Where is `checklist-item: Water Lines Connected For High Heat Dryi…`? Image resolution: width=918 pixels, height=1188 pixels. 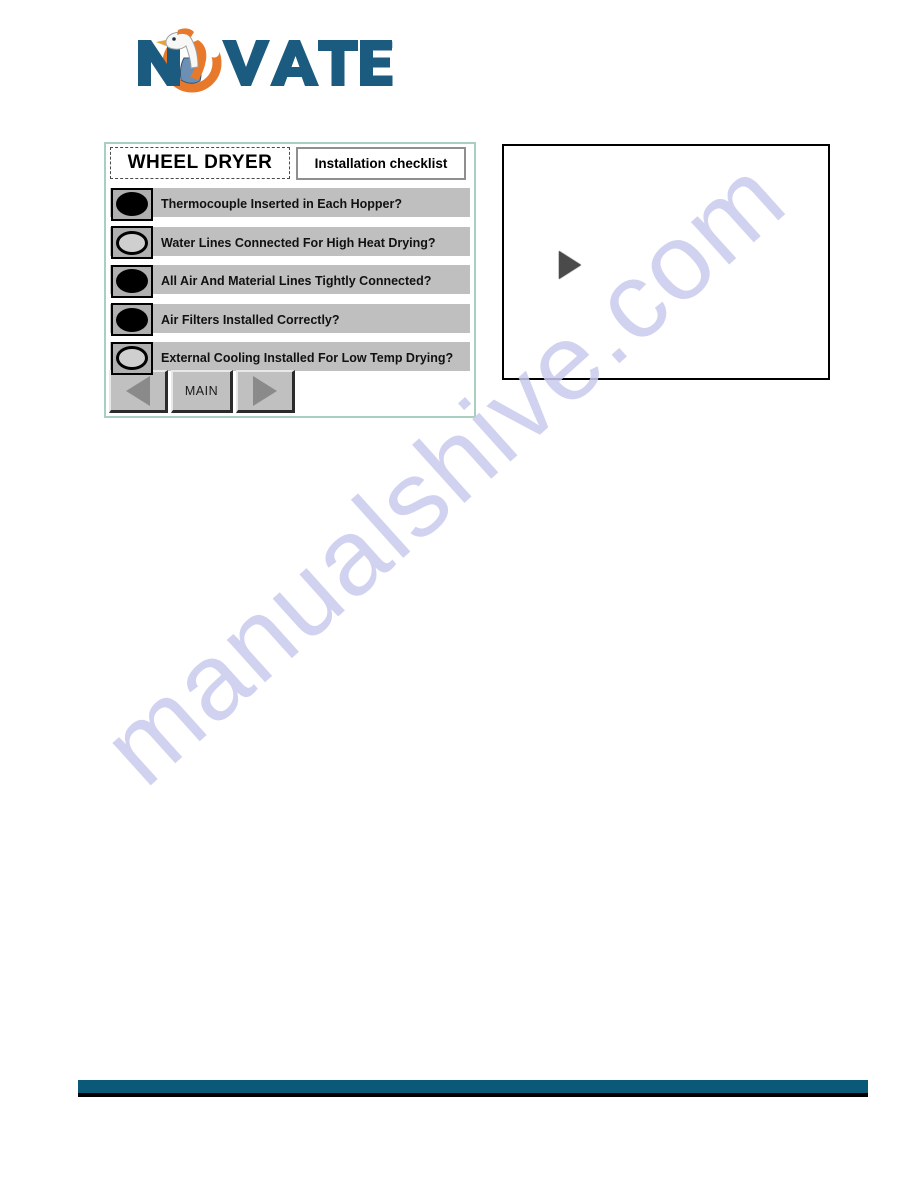 checklist-item: Water Lines Connected For High Heat Dryi… is located at coordinates (290, 243).